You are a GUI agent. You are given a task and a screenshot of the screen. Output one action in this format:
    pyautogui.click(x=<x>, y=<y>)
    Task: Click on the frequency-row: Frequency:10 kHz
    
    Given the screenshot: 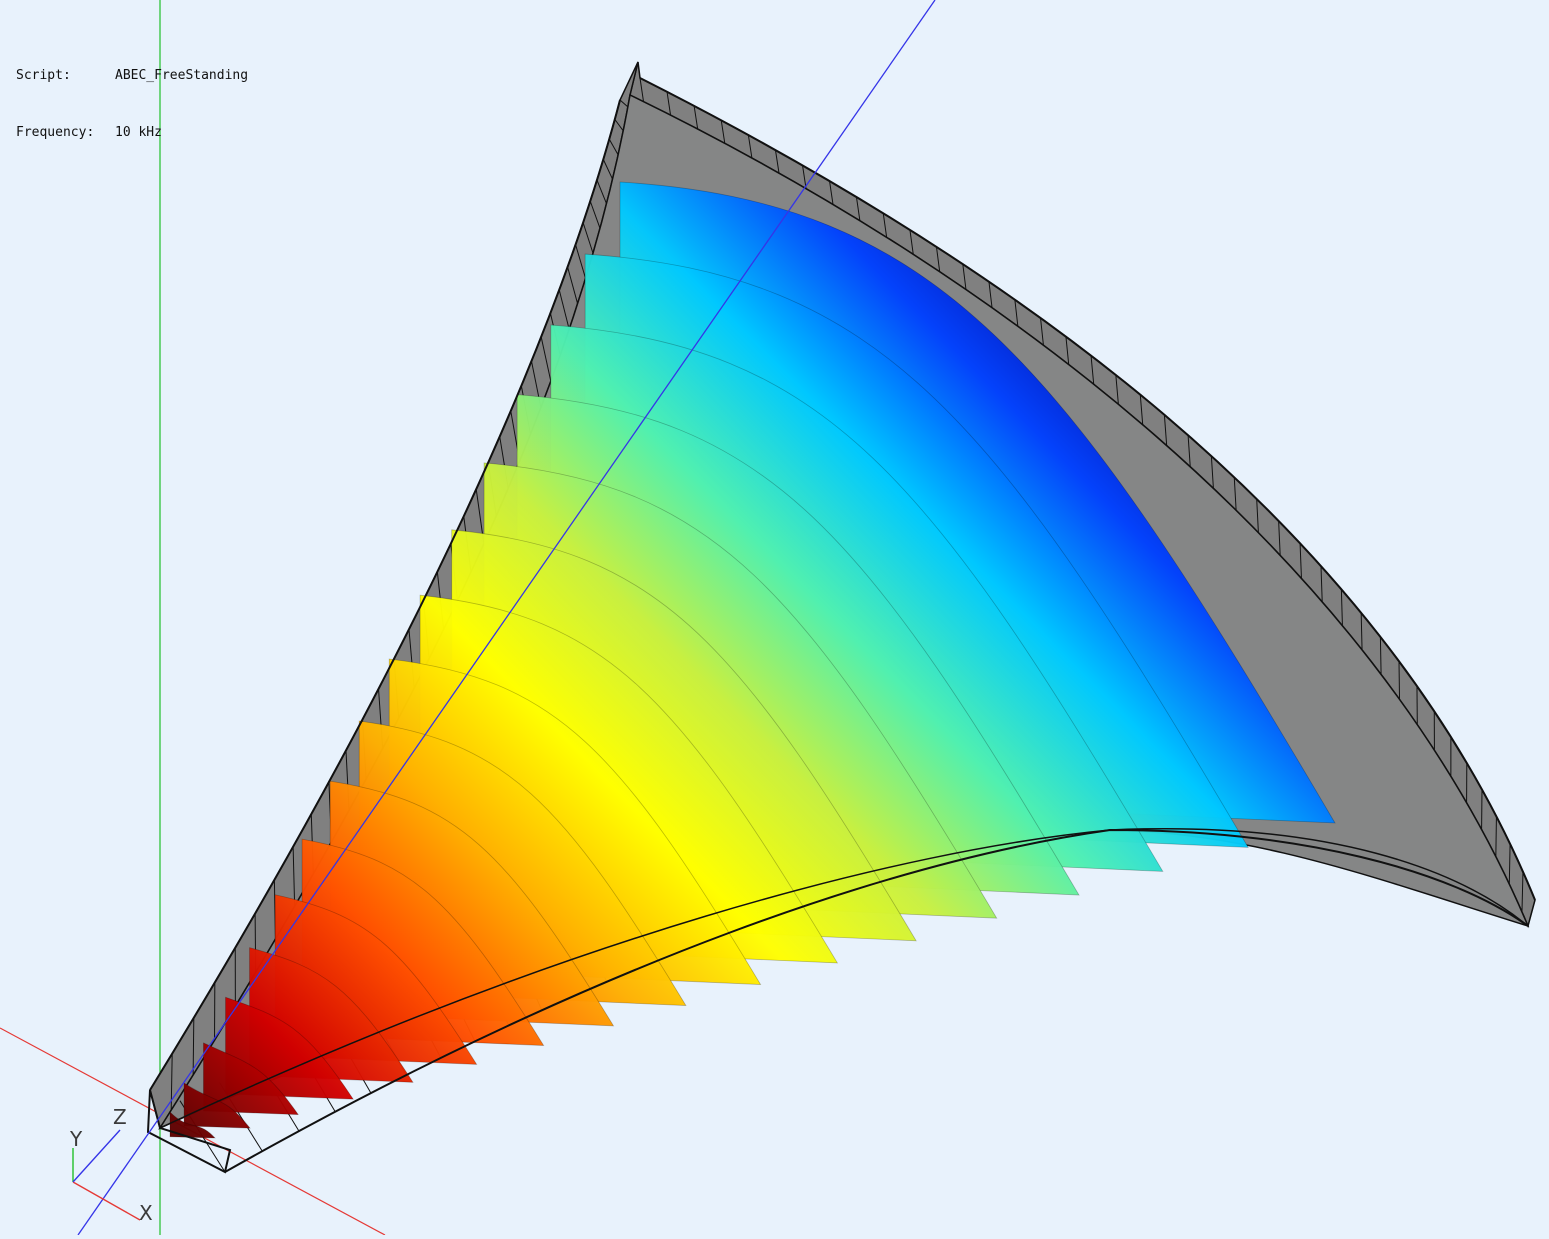 What is the action you would take?
    pyautogui.click(x=132, y=132)
    